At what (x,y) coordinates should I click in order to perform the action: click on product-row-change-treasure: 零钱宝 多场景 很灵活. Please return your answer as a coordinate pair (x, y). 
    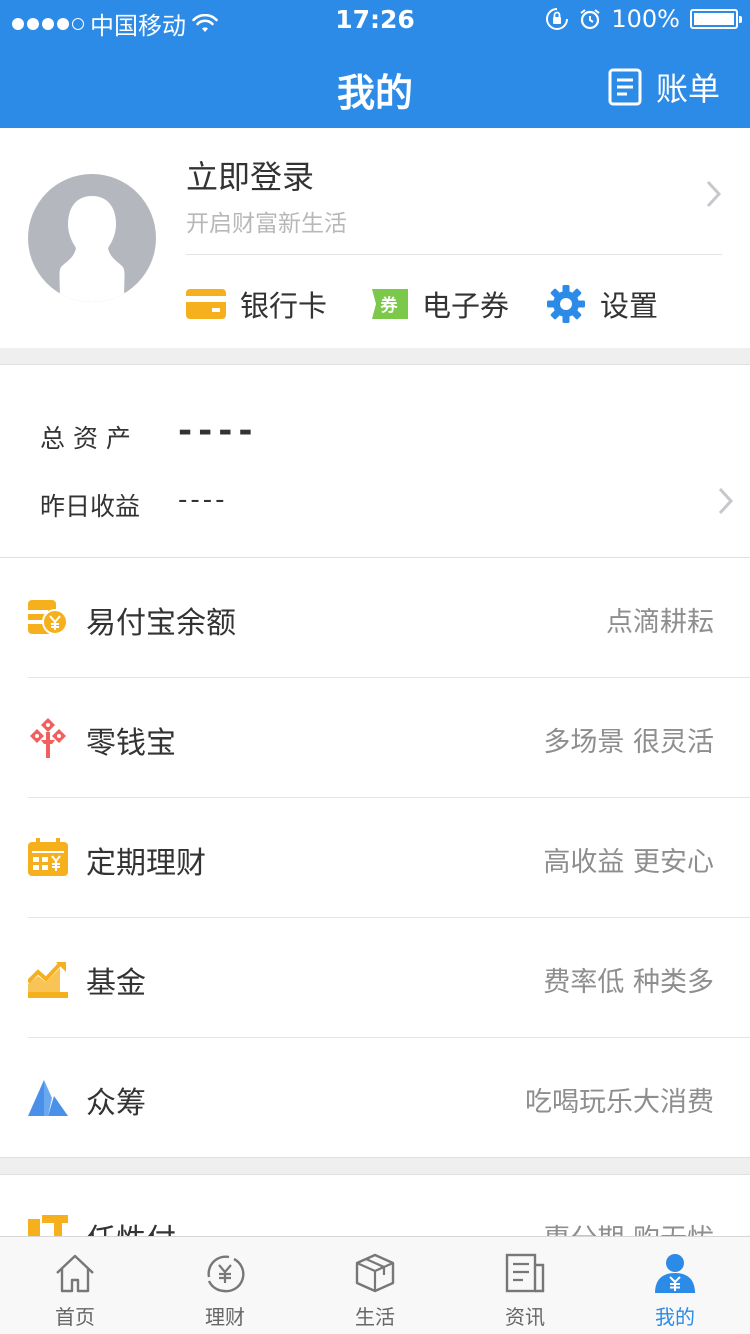
    Looking at the image, I should click on (375, 738).